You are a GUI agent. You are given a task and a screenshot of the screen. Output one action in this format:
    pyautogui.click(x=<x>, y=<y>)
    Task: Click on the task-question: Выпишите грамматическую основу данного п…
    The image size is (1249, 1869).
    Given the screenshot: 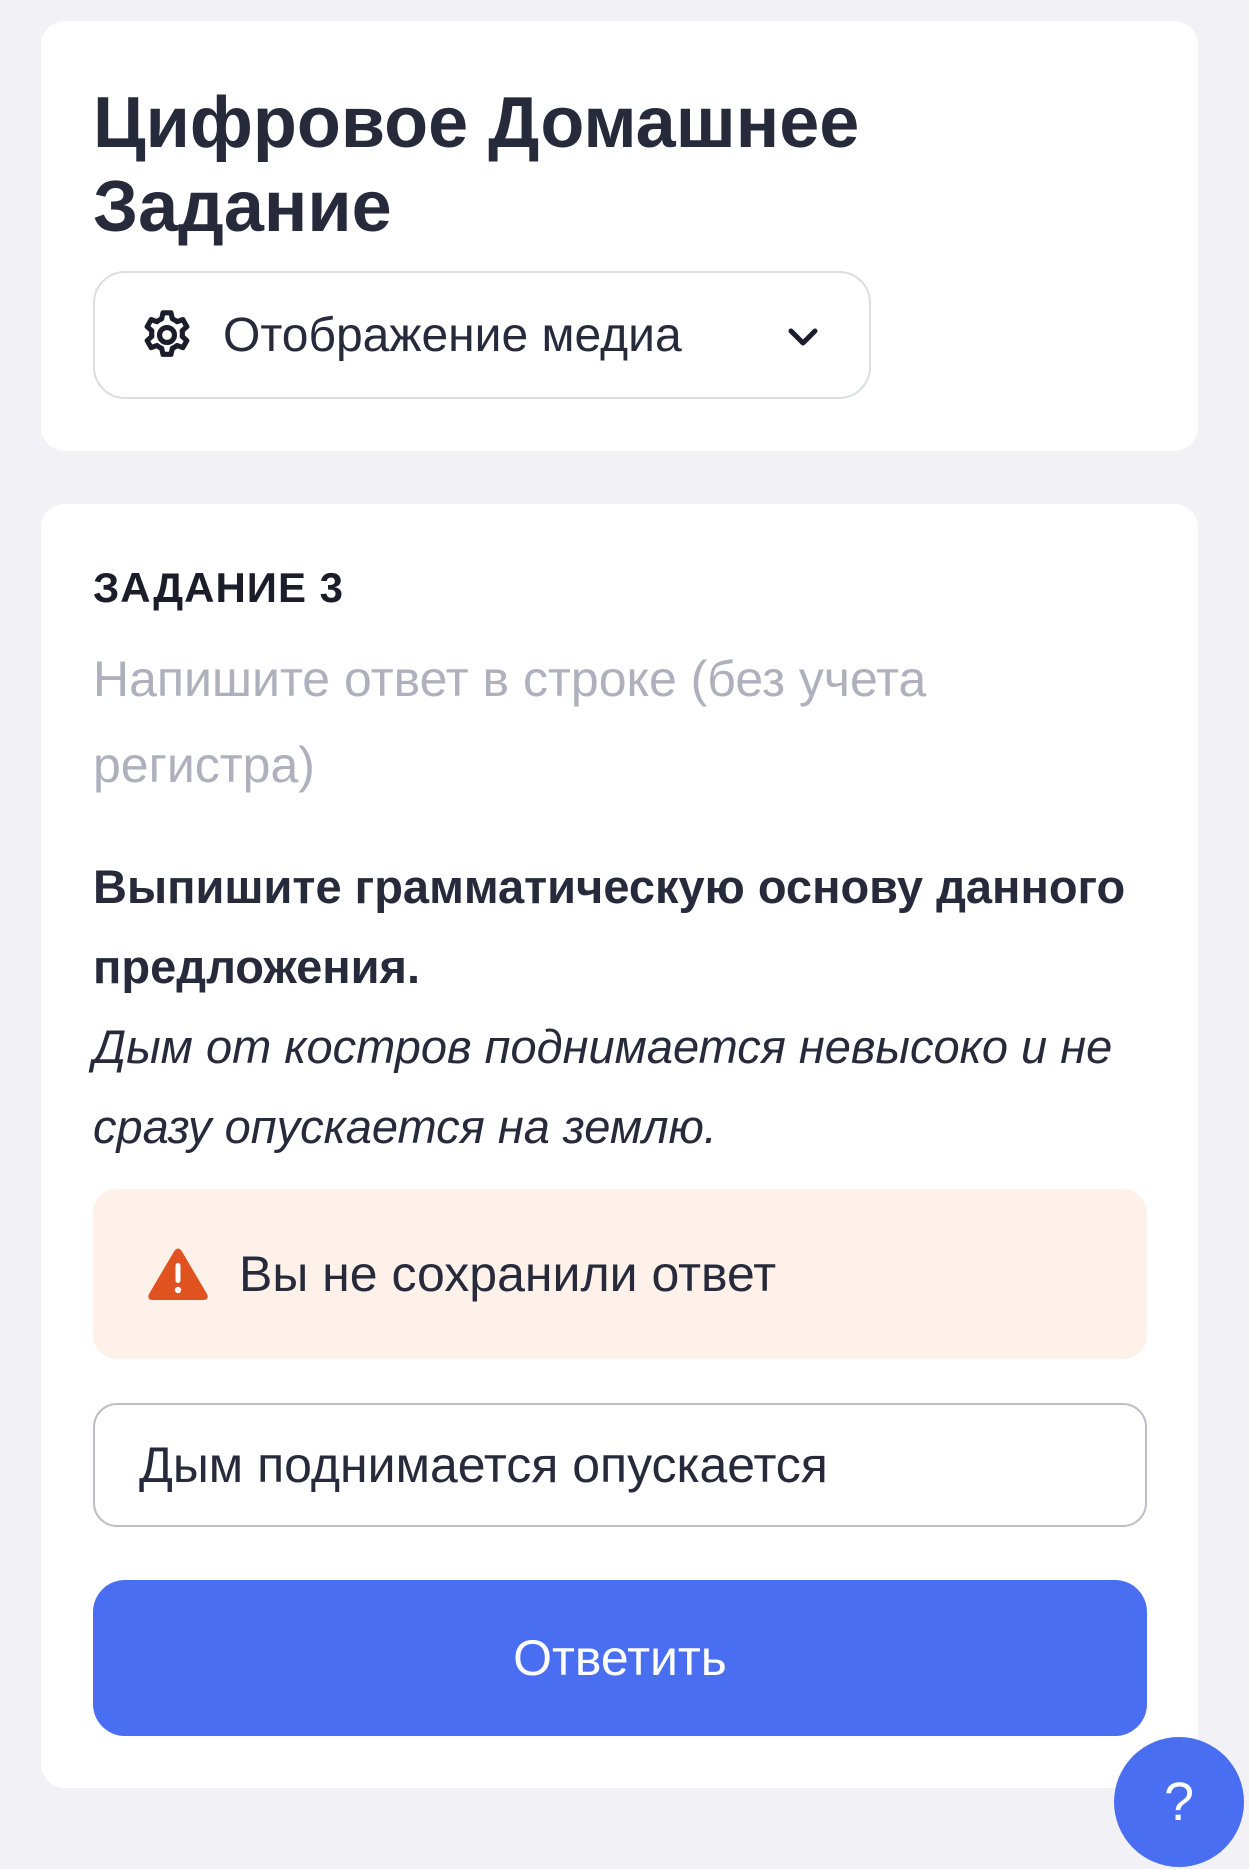 What is the action you would take?
    pyautogui.click(x=609, y=926)
    